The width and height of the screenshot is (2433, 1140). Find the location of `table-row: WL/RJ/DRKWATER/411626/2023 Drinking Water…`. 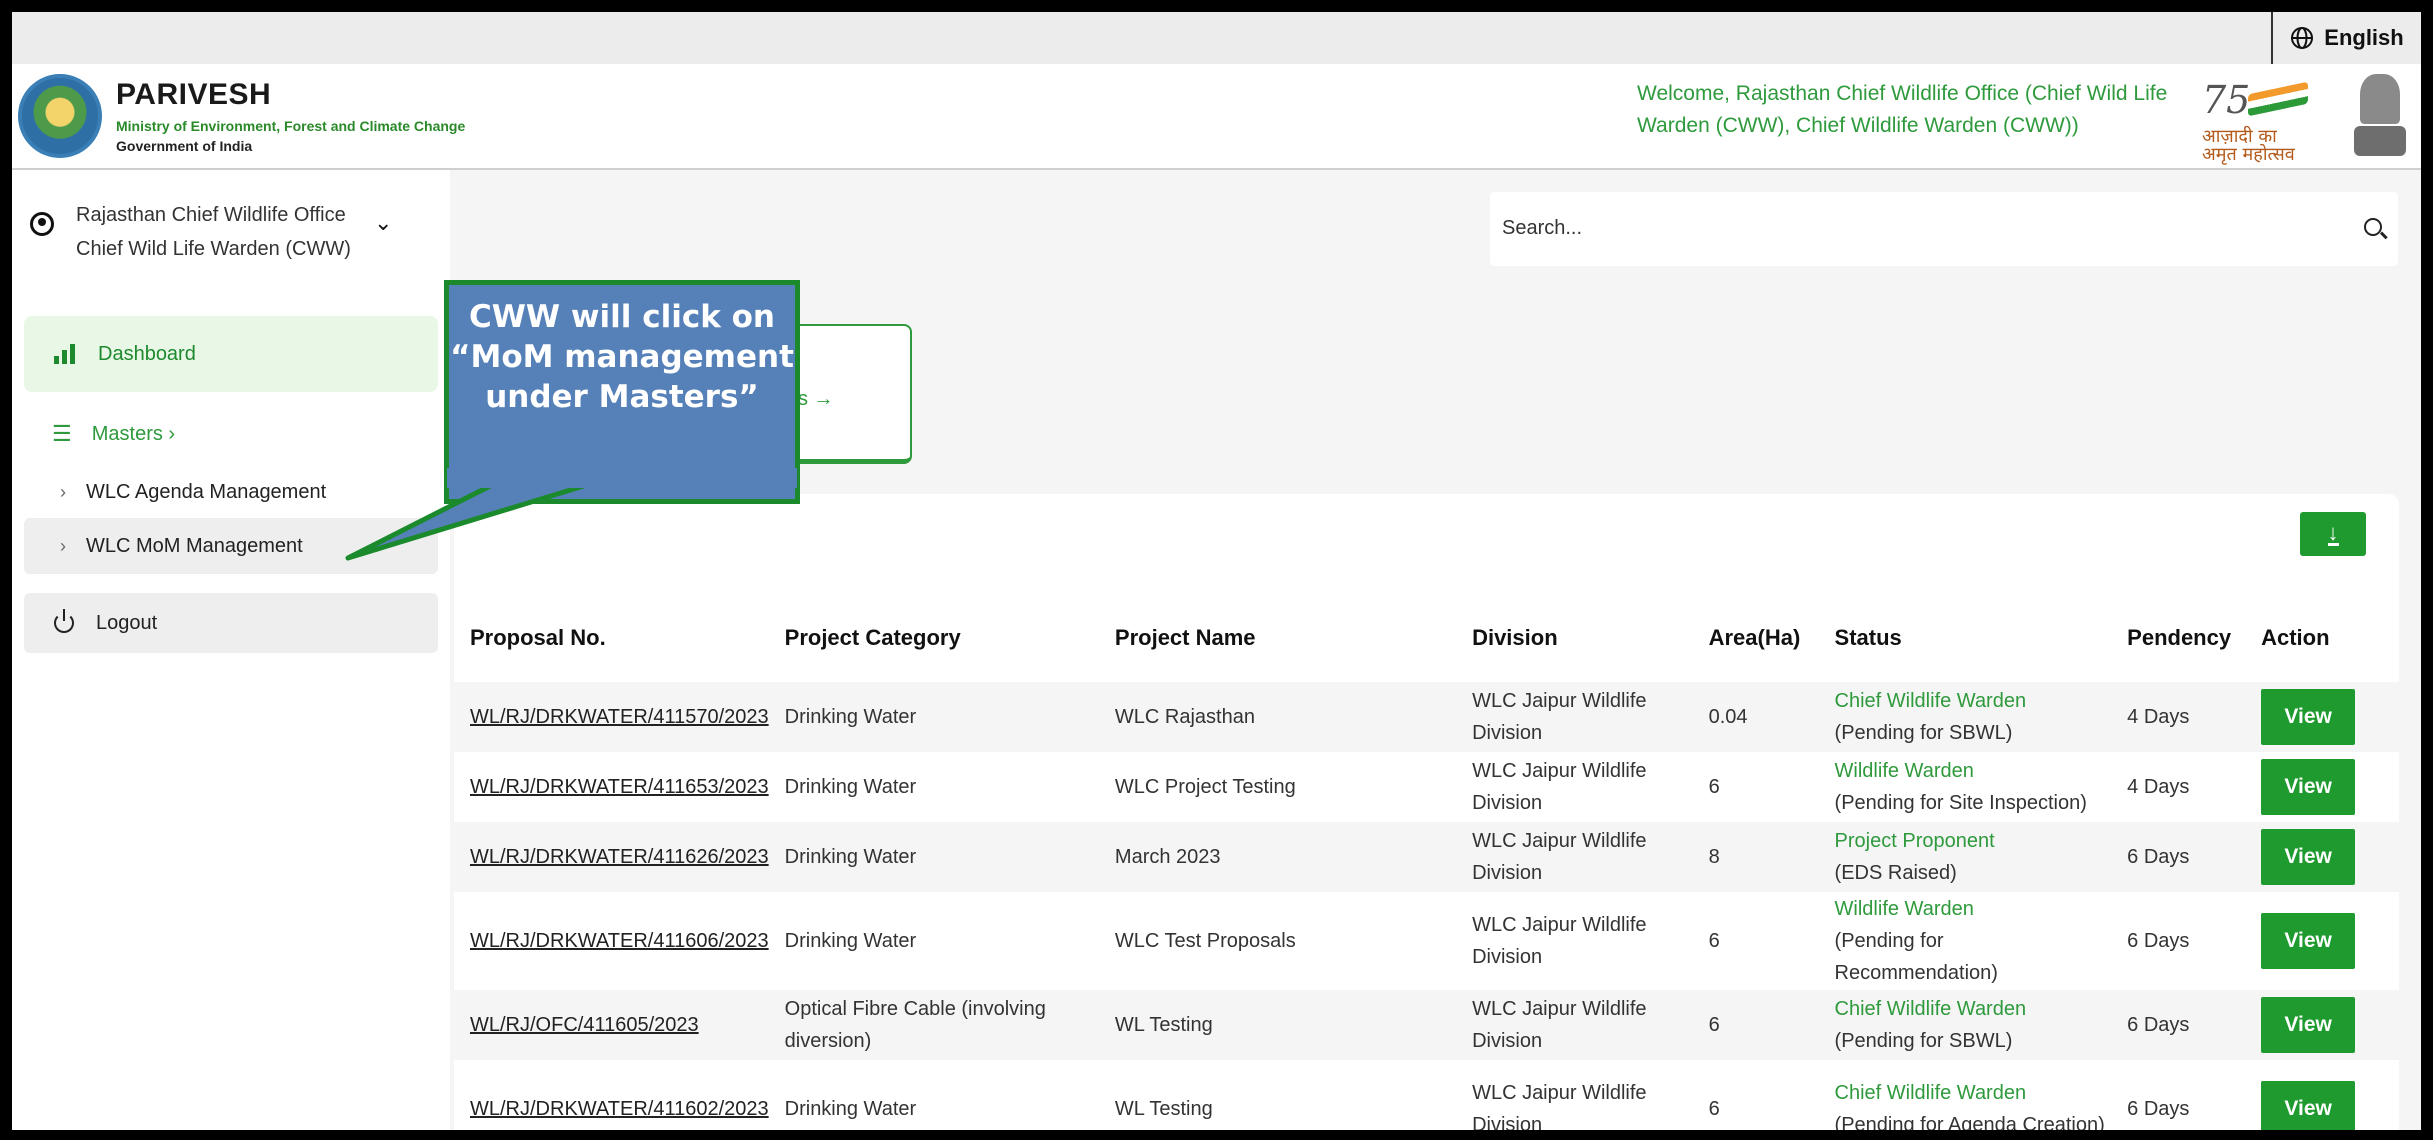

table-row: WL/RJ/DRKWATER/411626/2023 Drinking Water… is located at coordinates (1426, 857).